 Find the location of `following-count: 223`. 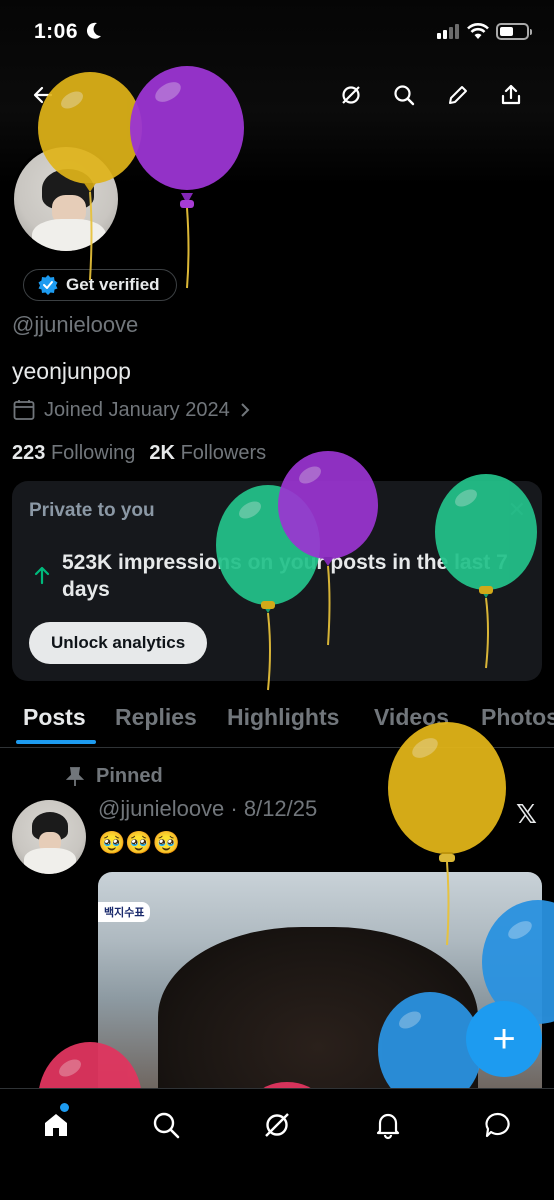

following-count: 223 is located at coordinates (29, 453).